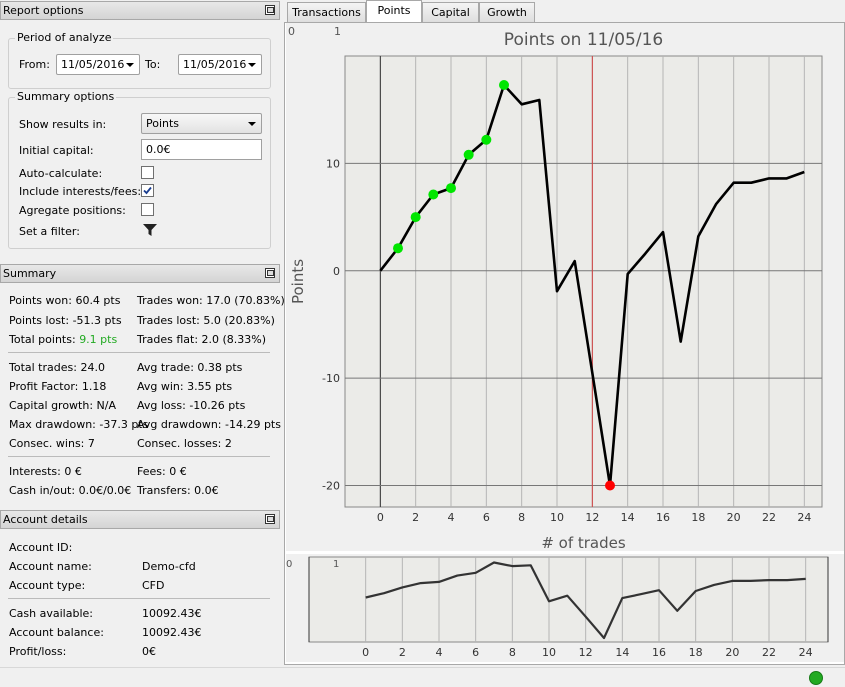 The image size is (845, 687). What do you see at coordinates (147, 172) in the screenshot?
I see `auto-calculate-checkbox` at bounding box center [147, 172].